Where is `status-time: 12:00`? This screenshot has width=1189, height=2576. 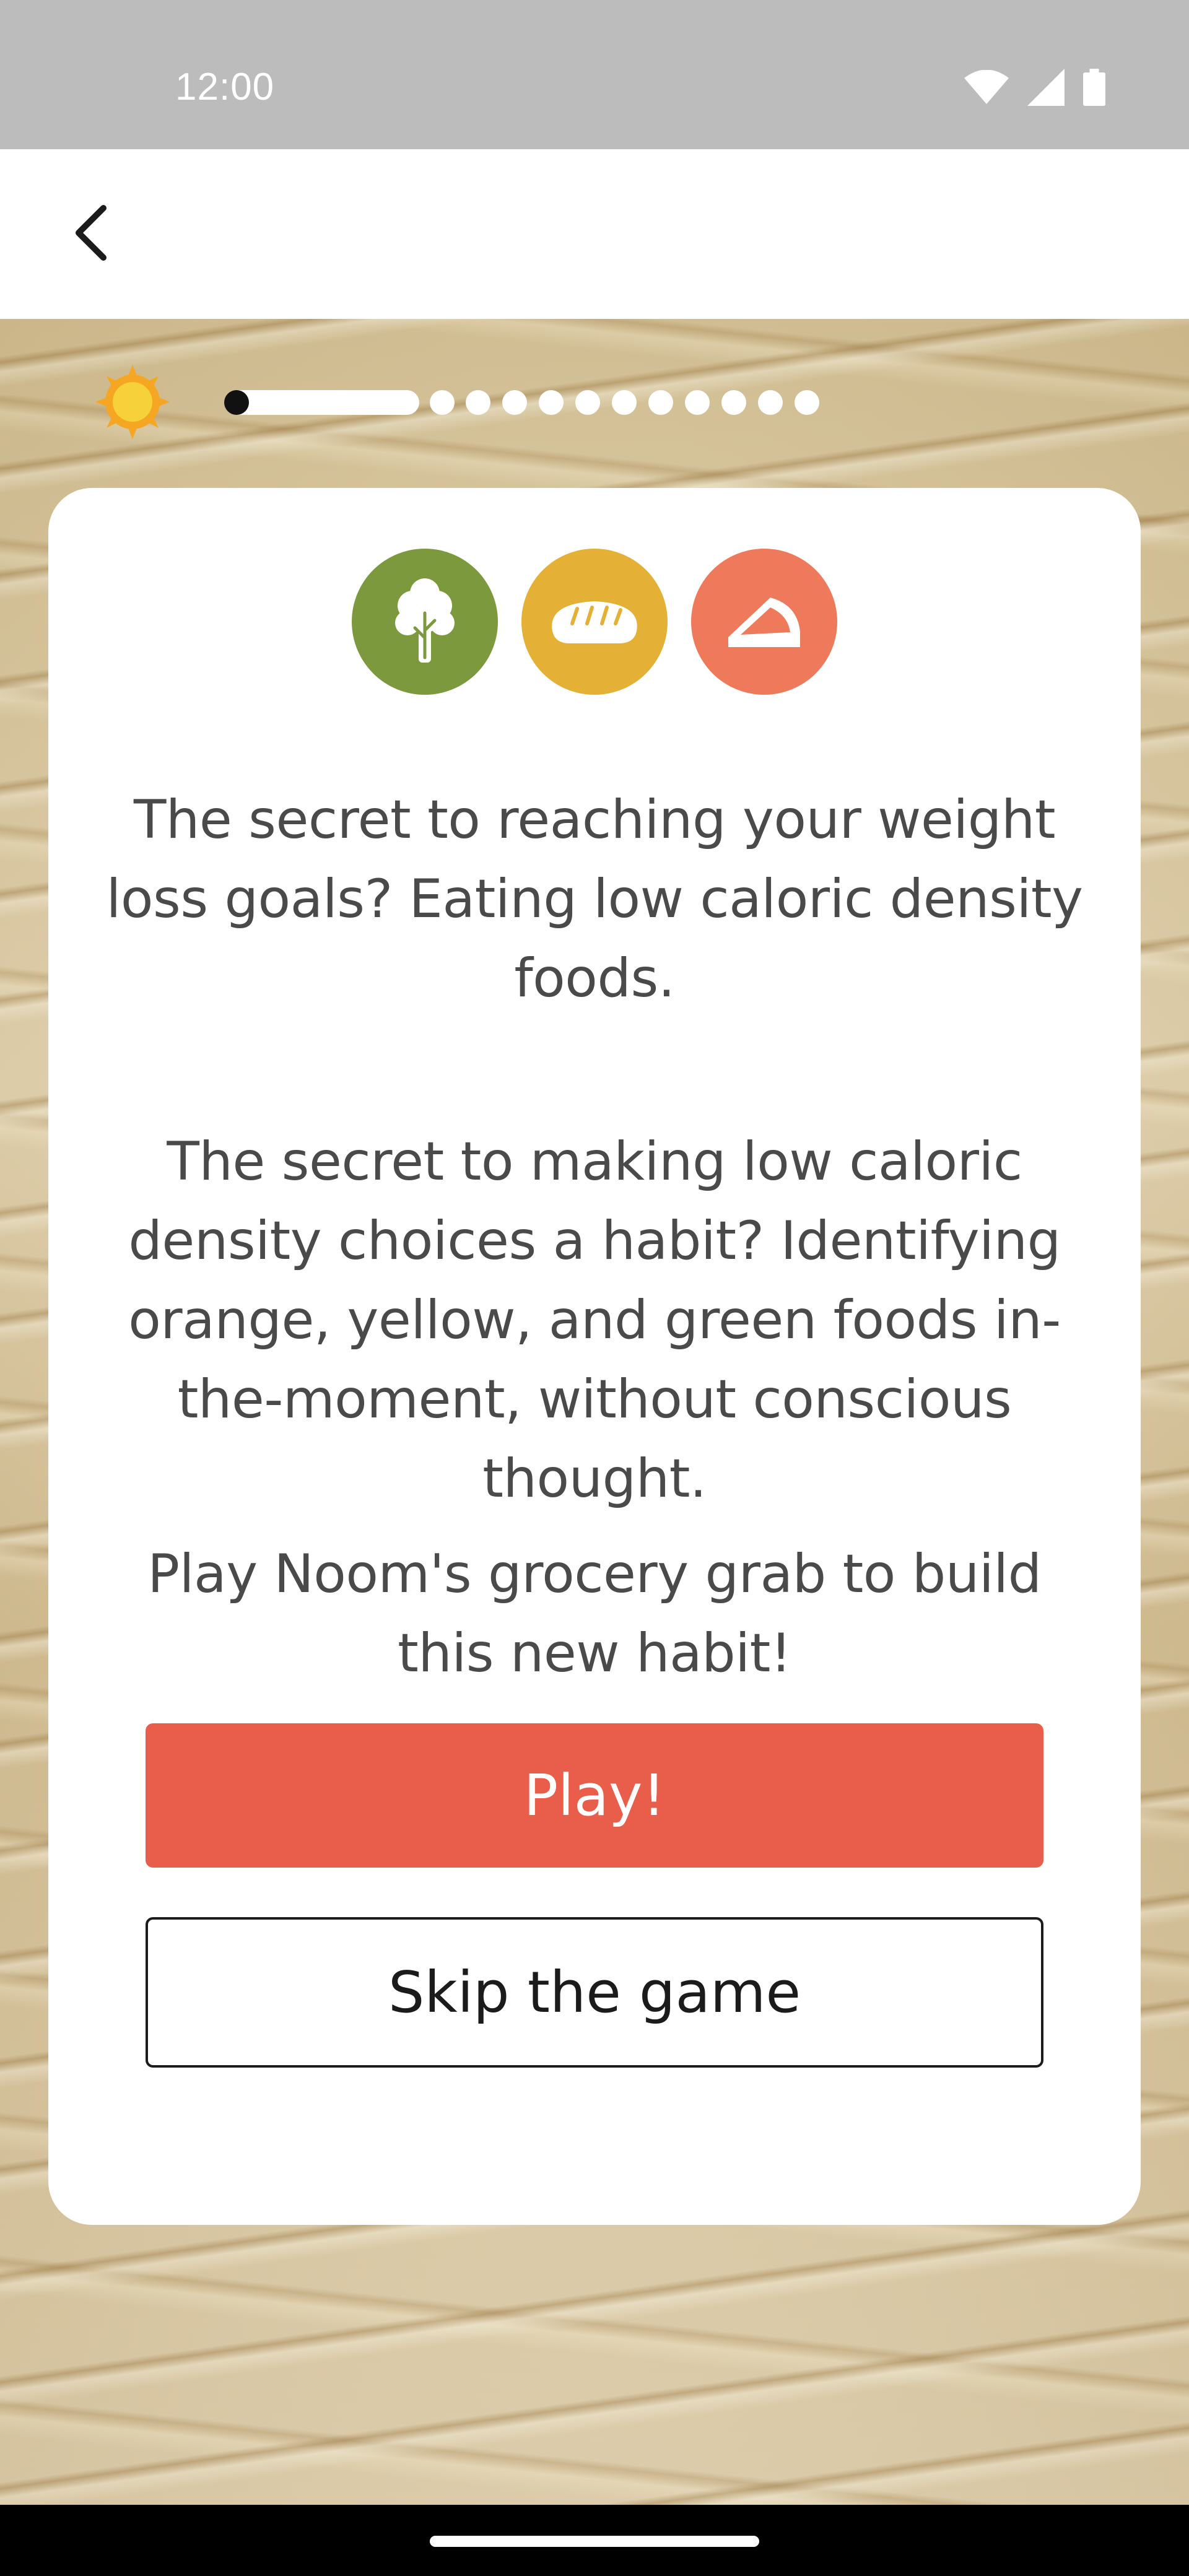
status-time: 12:00 is located at coordinates (225, 87).